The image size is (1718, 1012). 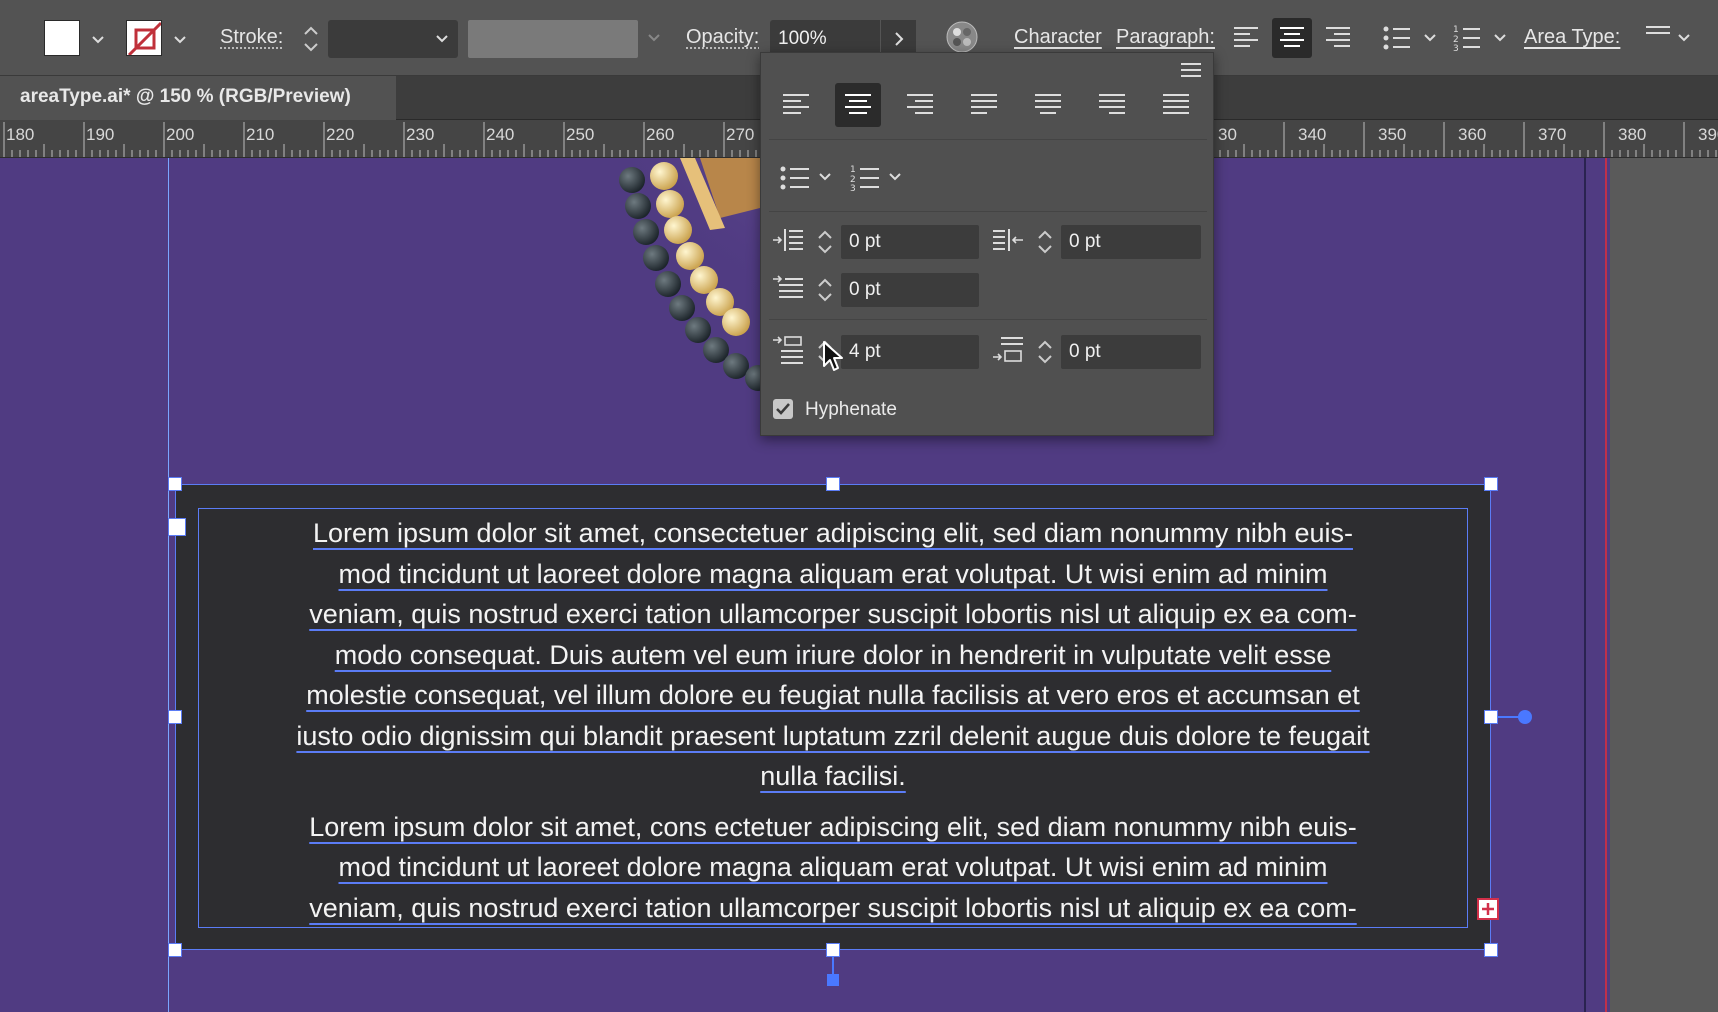 I want to click on ruler-label: 390, so click(x=1708, y=134).